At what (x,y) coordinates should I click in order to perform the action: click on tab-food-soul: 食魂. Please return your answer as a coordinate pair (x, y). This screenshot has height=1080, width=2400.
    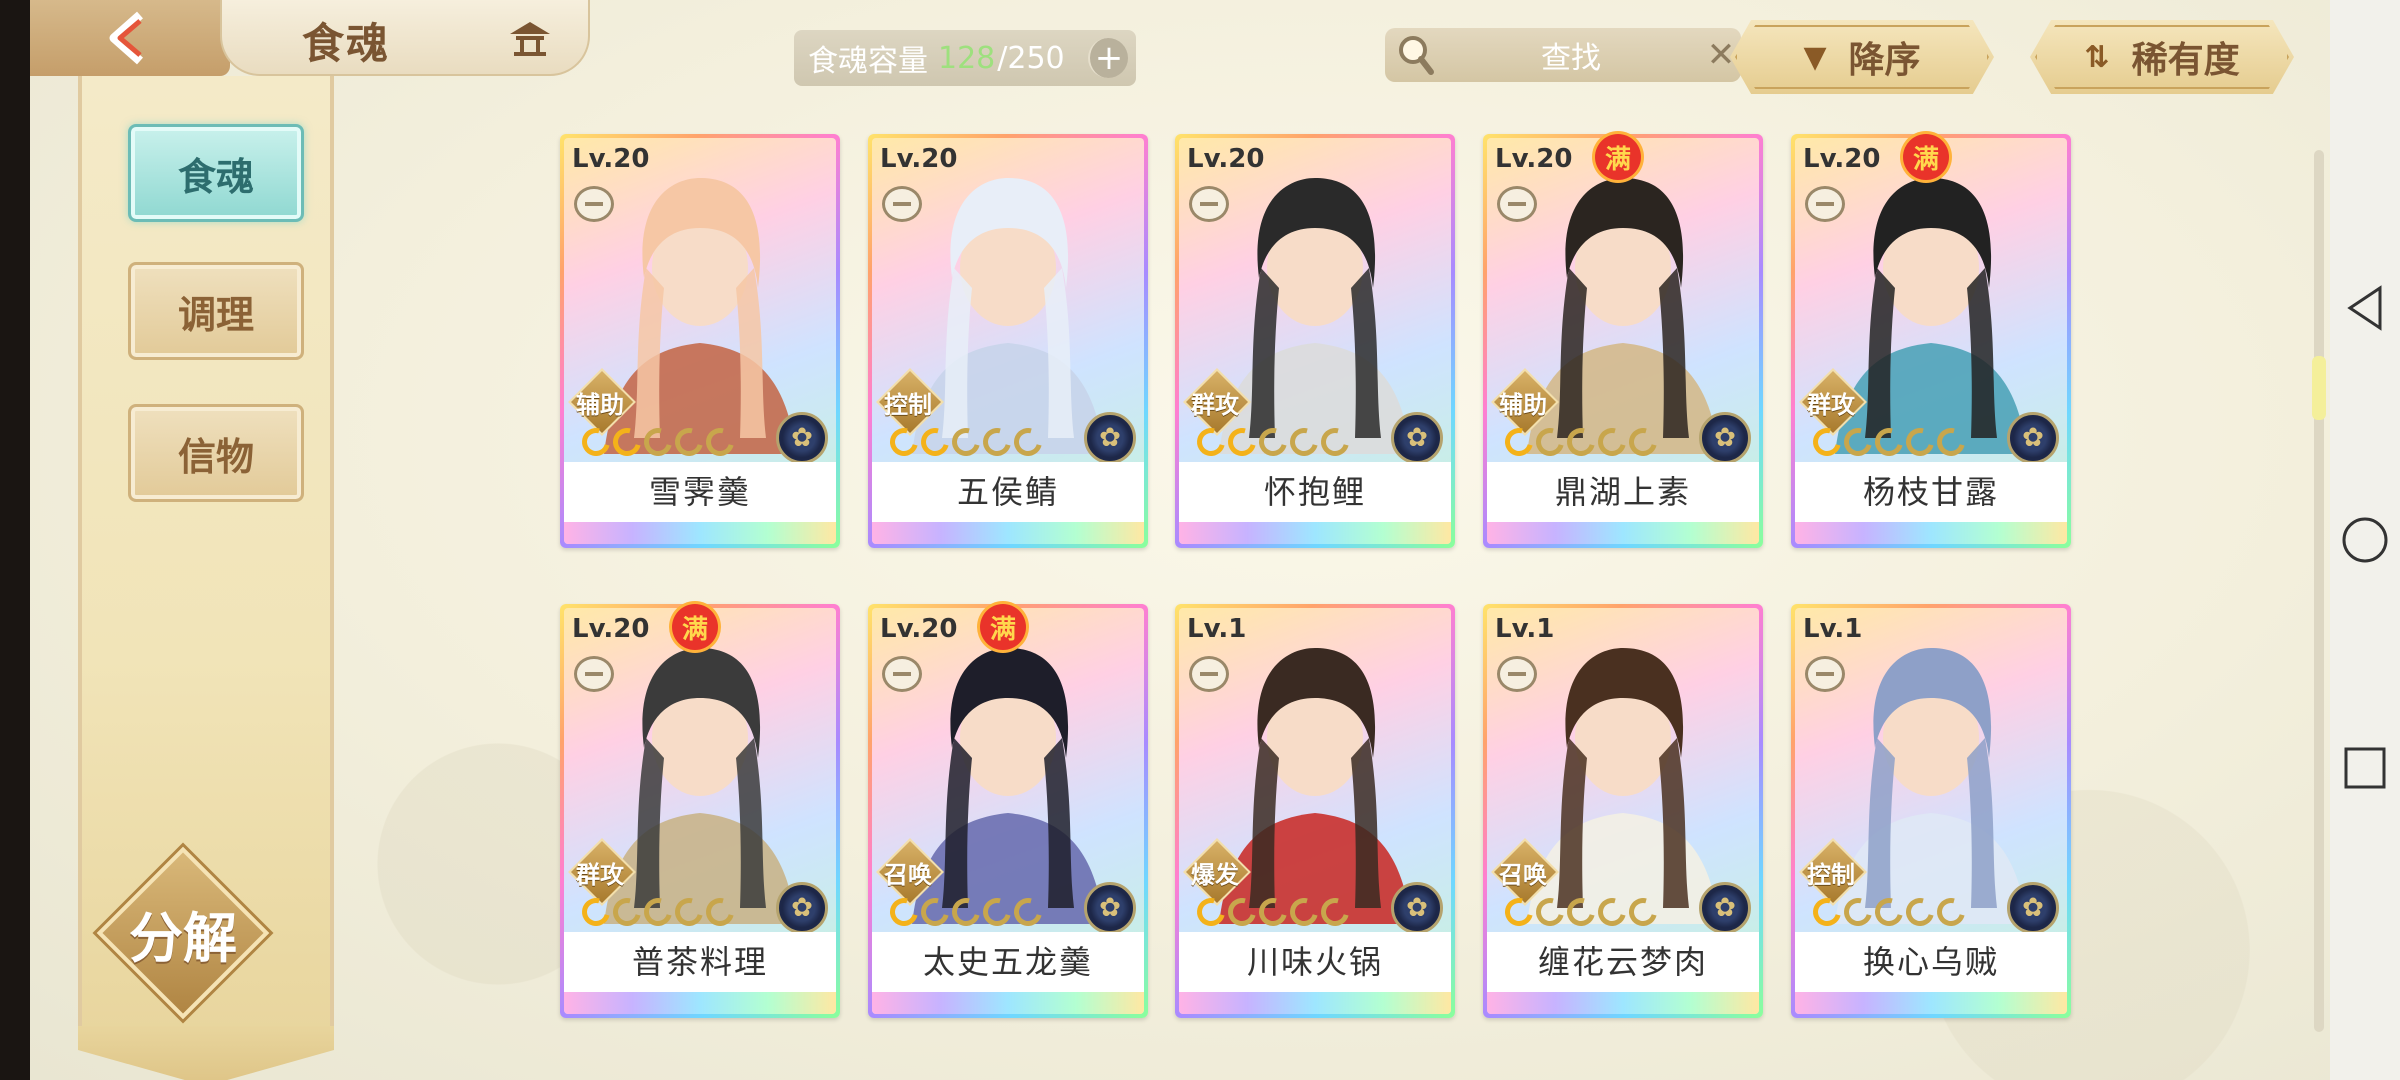
    Looking at the image, I should click on (216, 173).